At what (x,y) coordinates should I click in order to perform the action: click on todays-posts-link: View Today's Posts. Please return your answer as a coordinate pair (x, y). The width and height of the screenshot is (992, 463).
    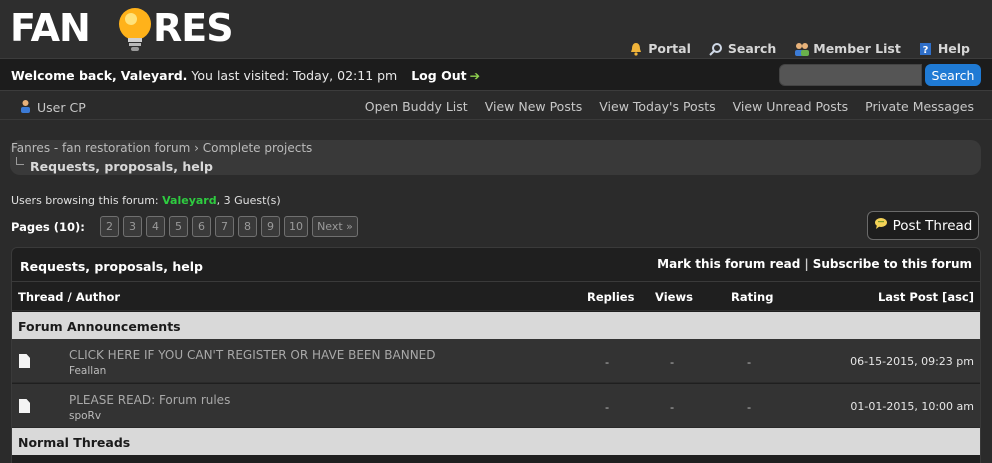
    Looking at the image, I should click on (657, 106).